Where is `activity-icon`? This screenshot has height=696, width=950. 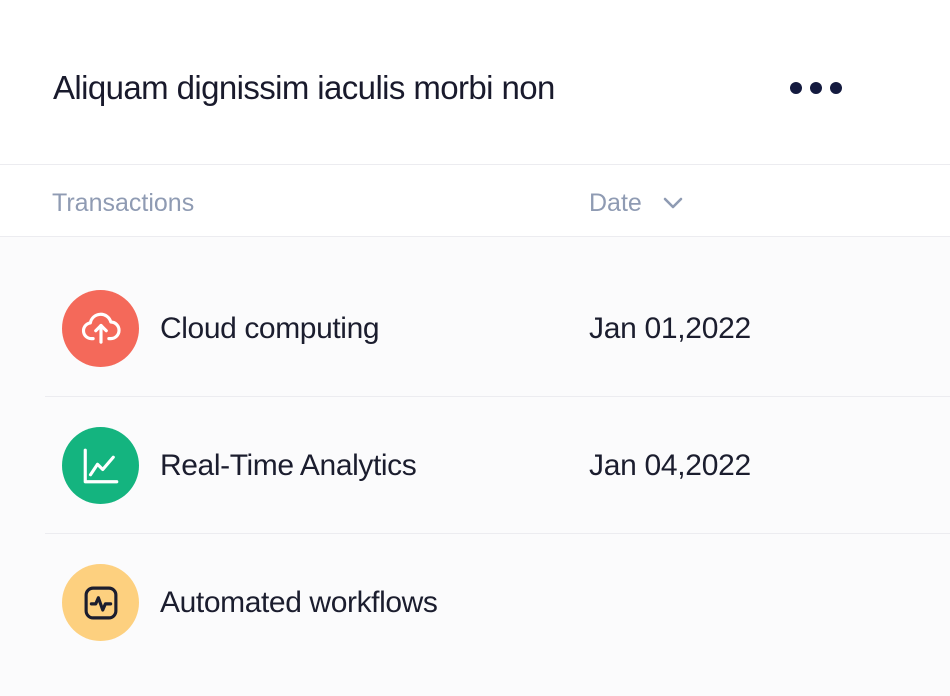 activity-icon is located at coordinates (100, 602).